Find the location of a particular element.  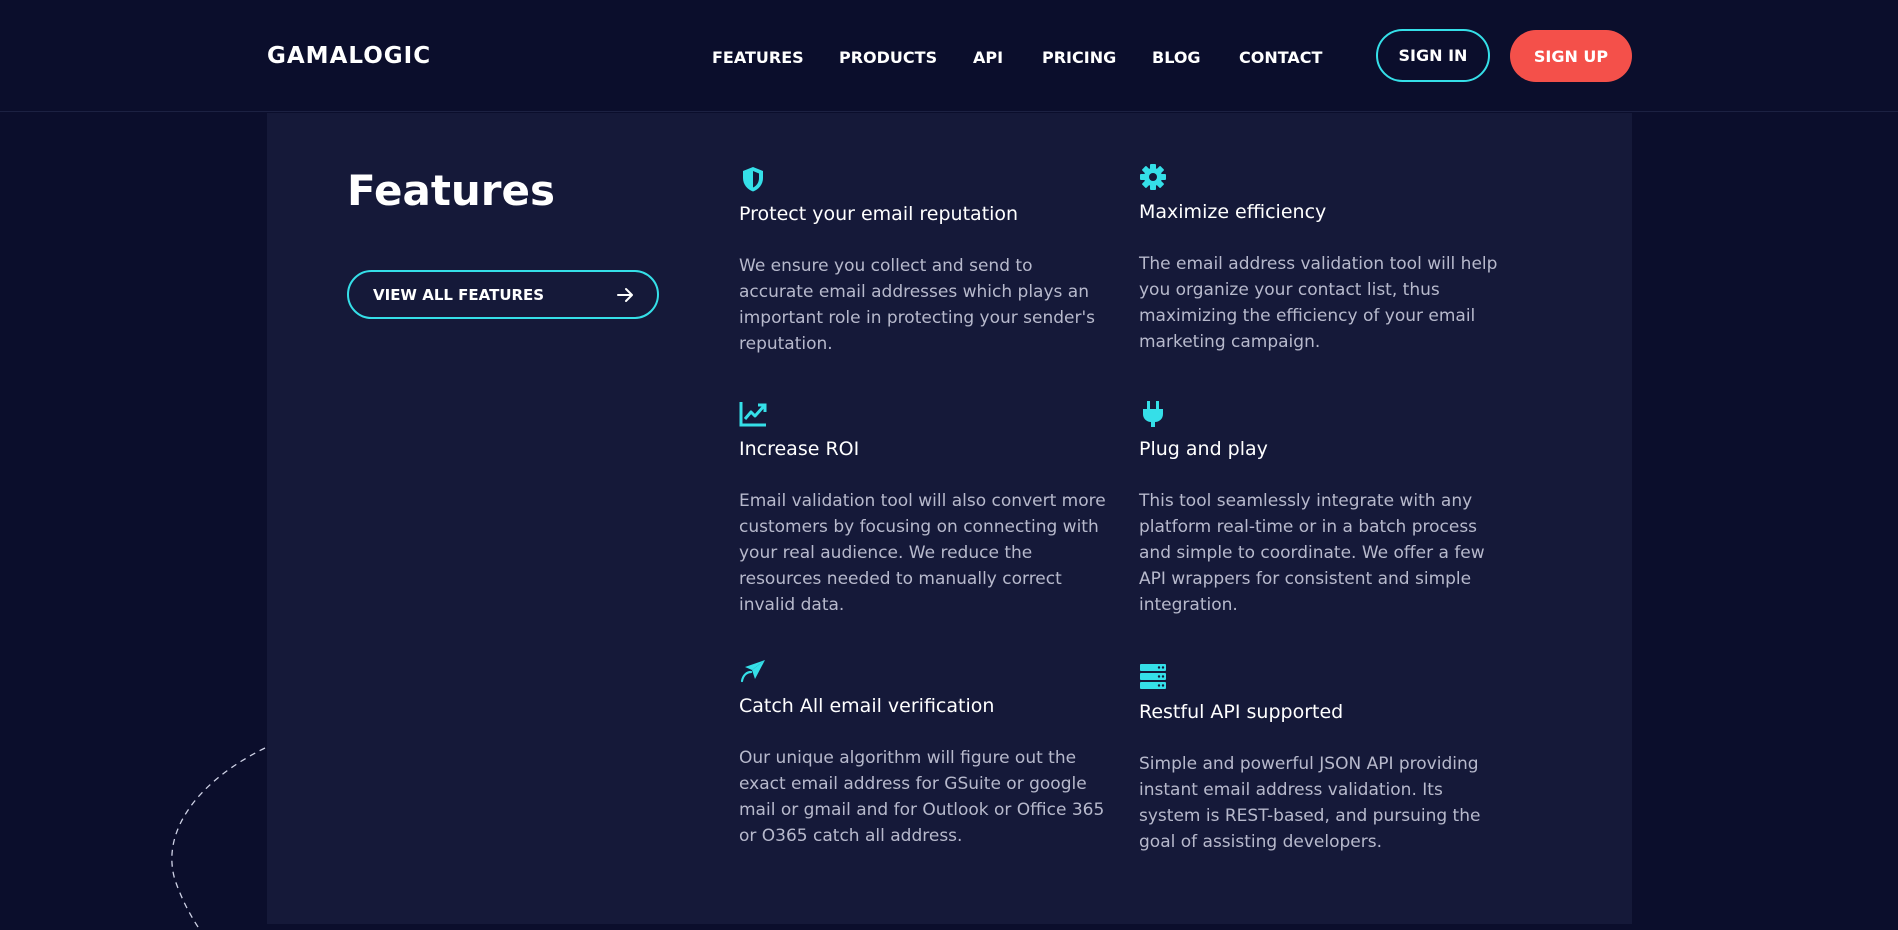

sign-in-button: SIGN IN is located at coordinates (1433, 55).